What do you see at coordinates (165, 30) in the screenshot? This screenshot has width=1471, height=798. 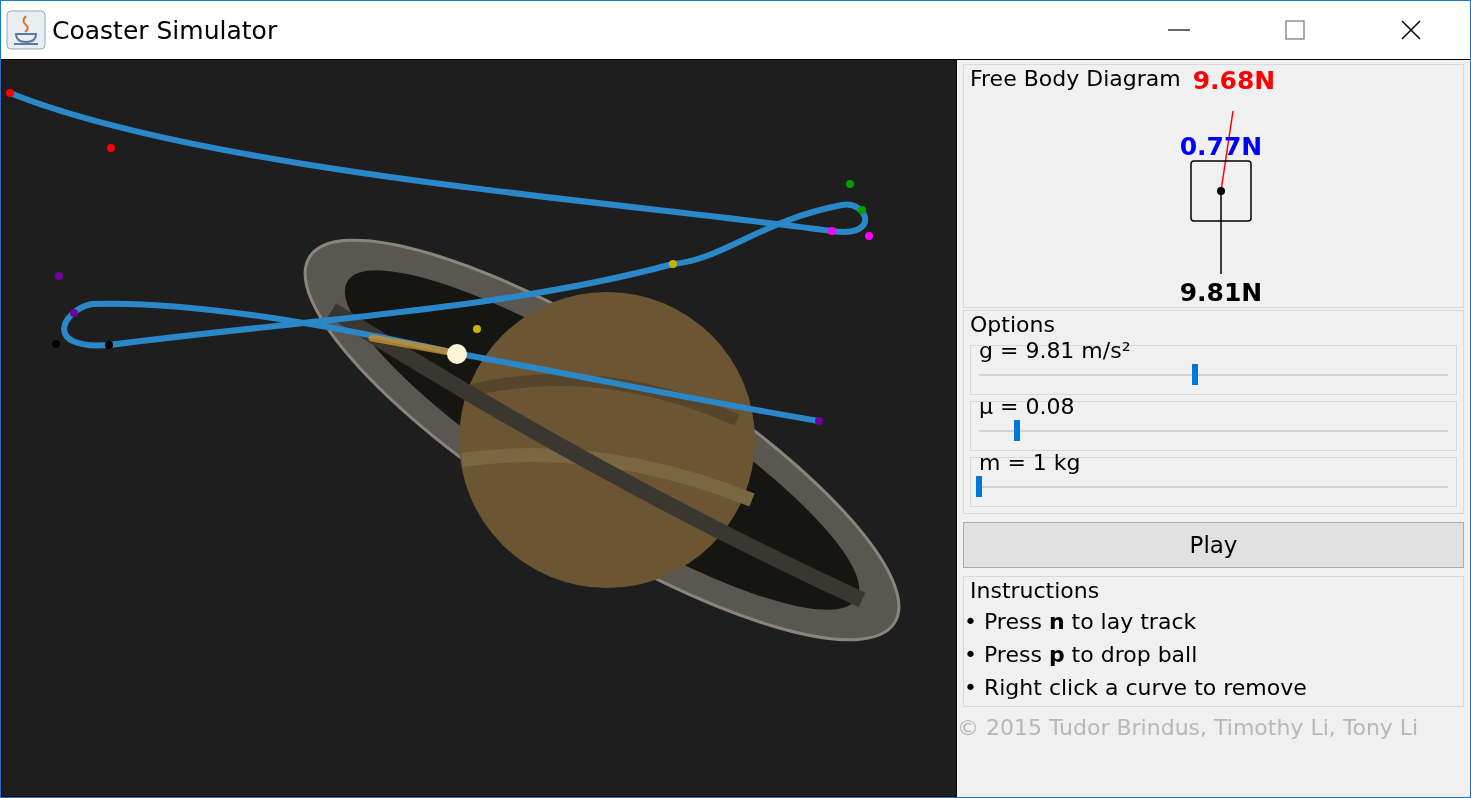 I see `window-title: Coaster Simulator` at bounding box center [165, 30].